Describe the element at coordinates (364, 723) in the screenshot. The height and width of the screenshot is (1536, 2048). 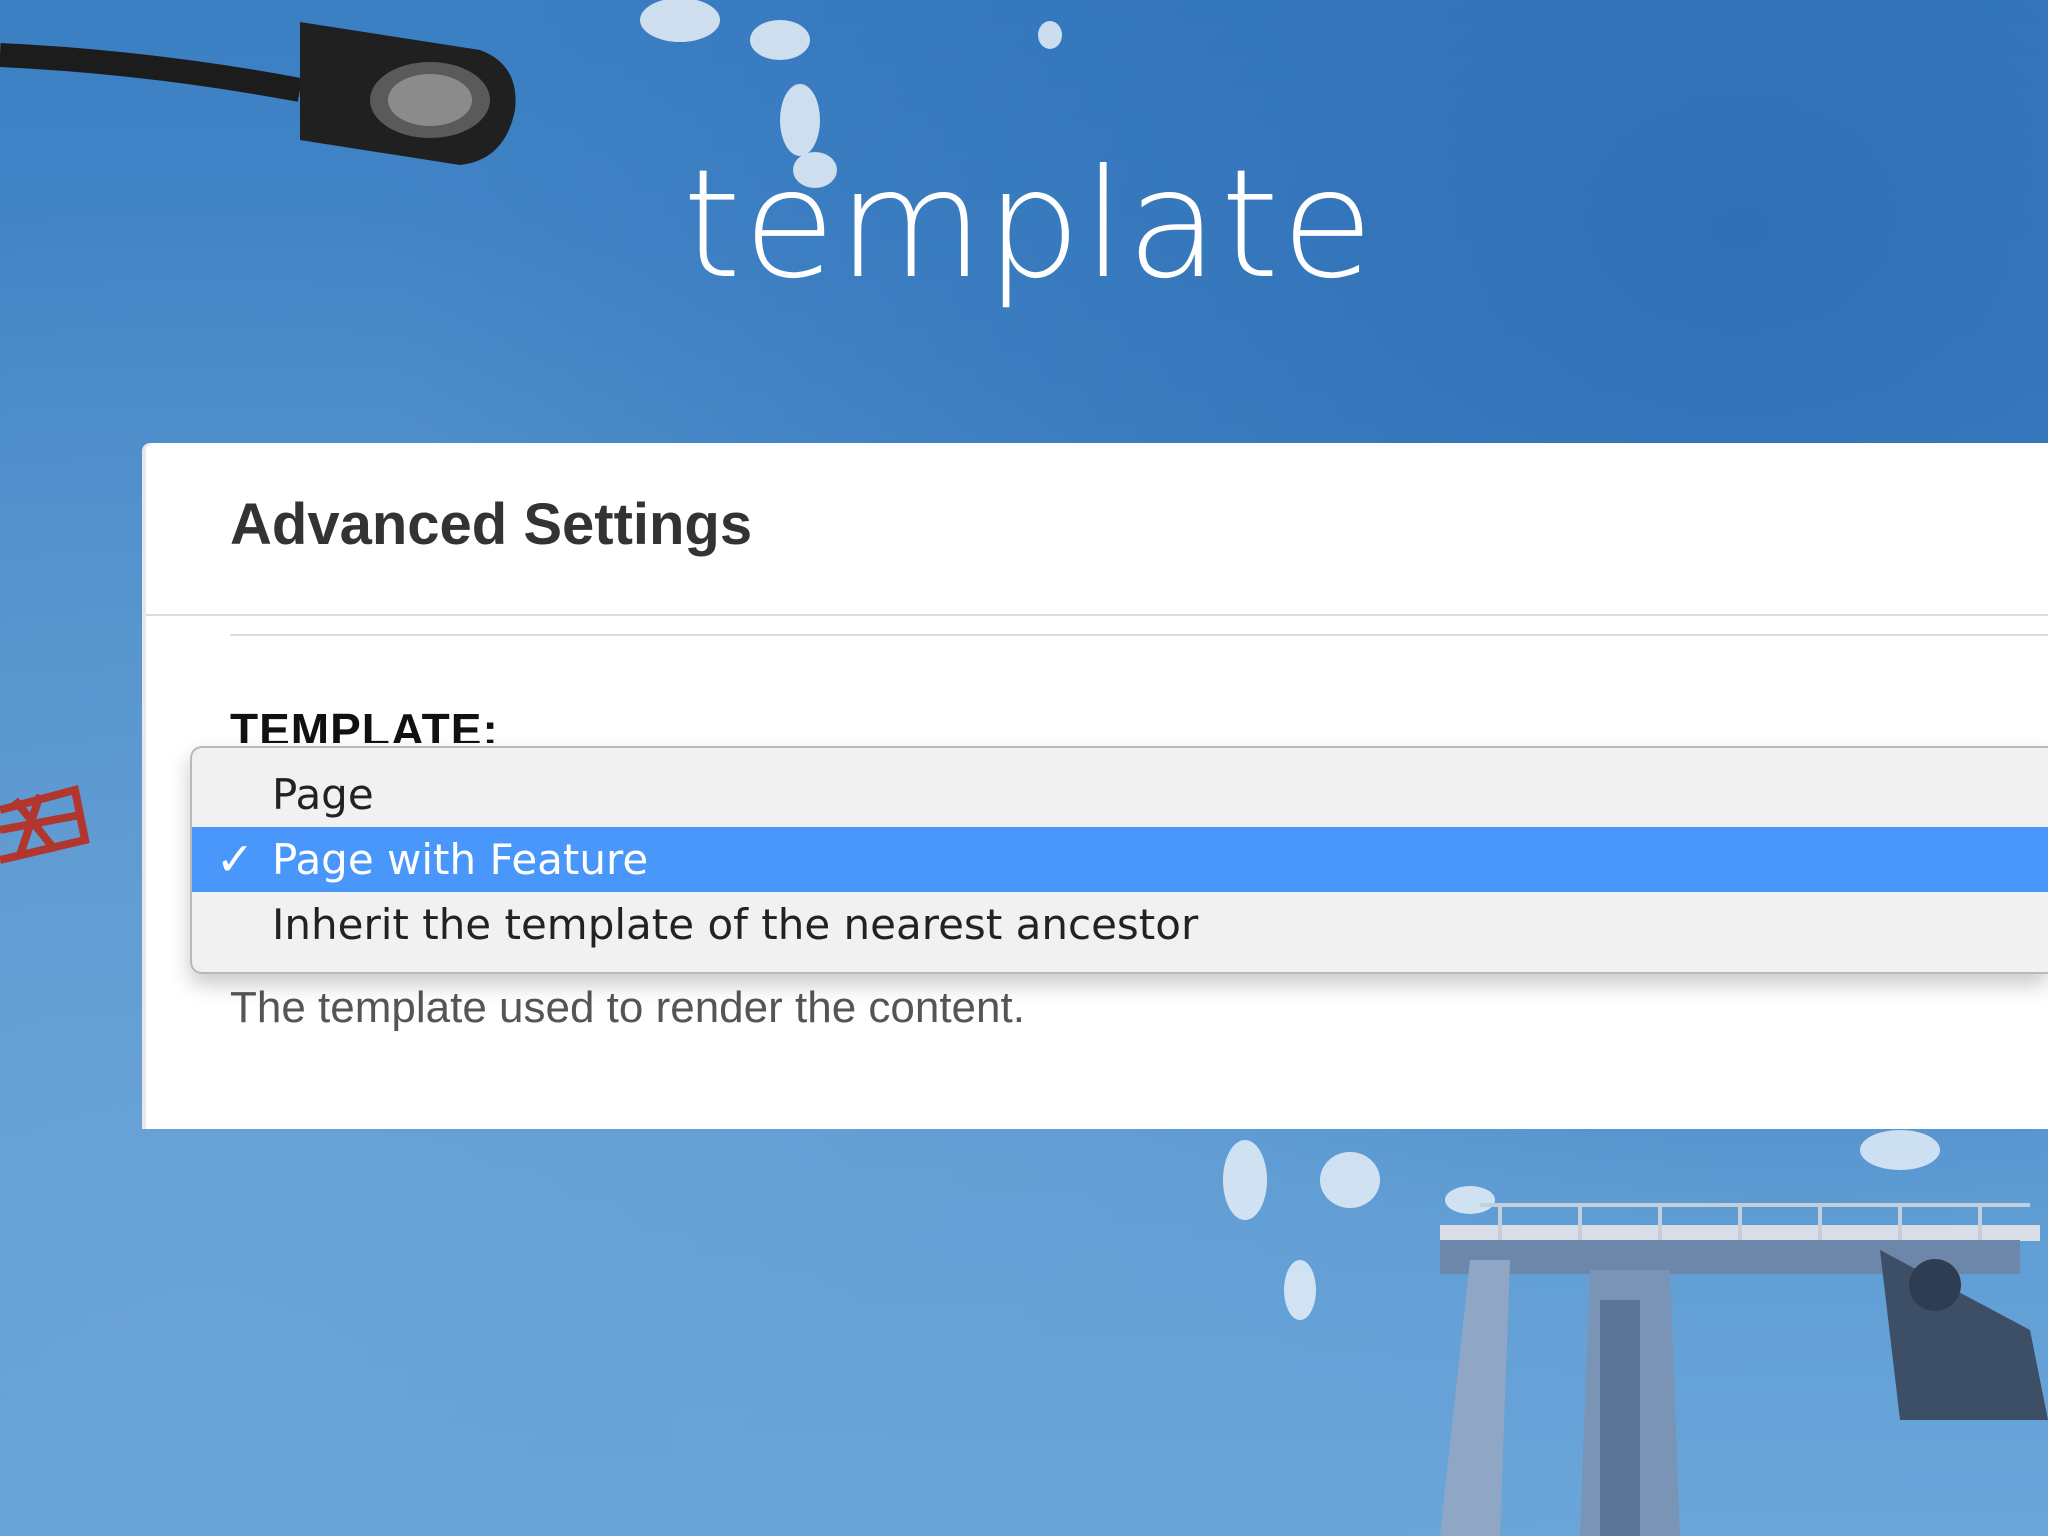
I see `template-field-label: TEMPLATE:` at that location.